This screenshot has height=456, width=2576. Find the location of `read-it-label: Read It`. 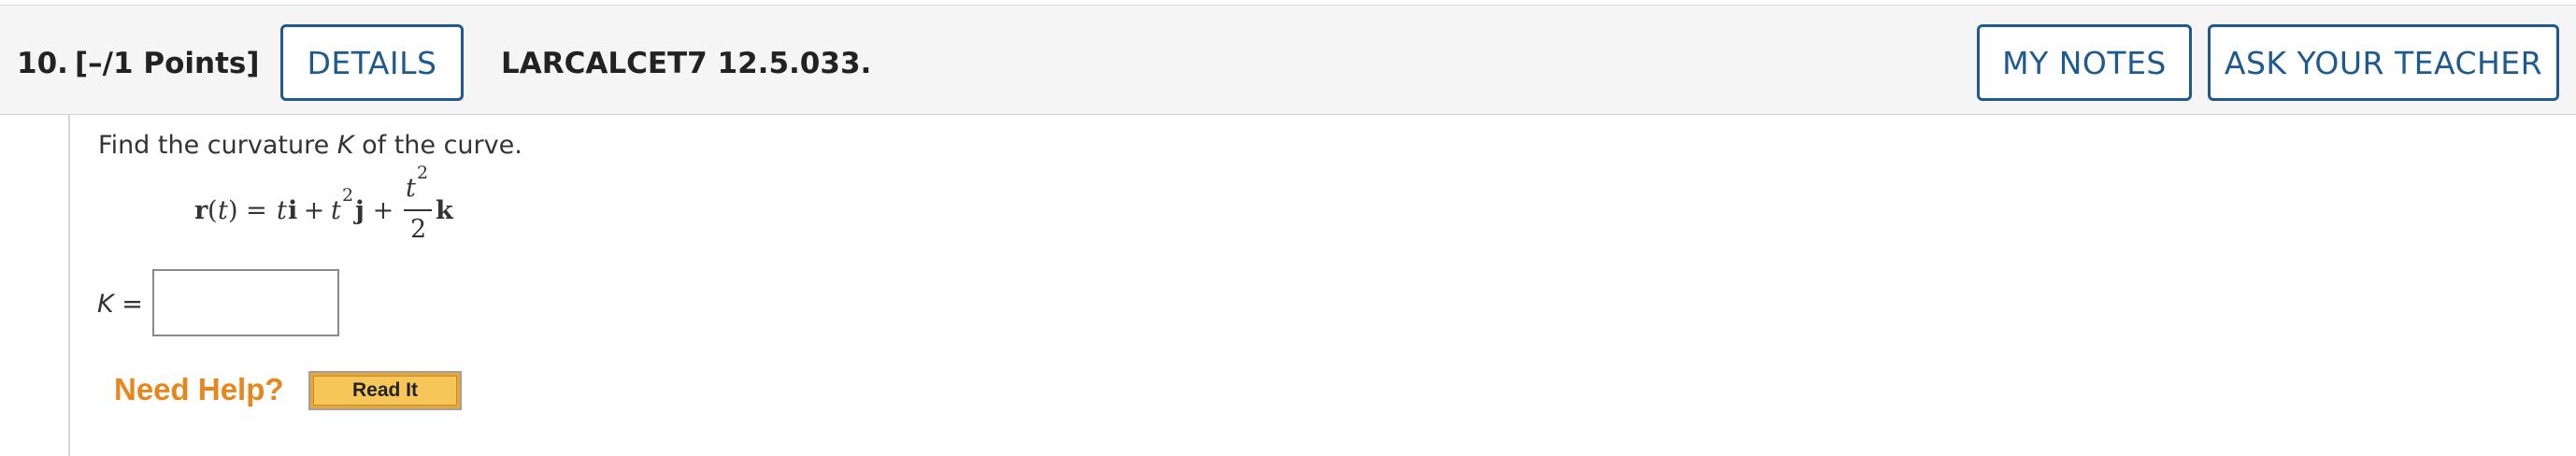

read-it-label: Read It is located at coordinates (385, 391).